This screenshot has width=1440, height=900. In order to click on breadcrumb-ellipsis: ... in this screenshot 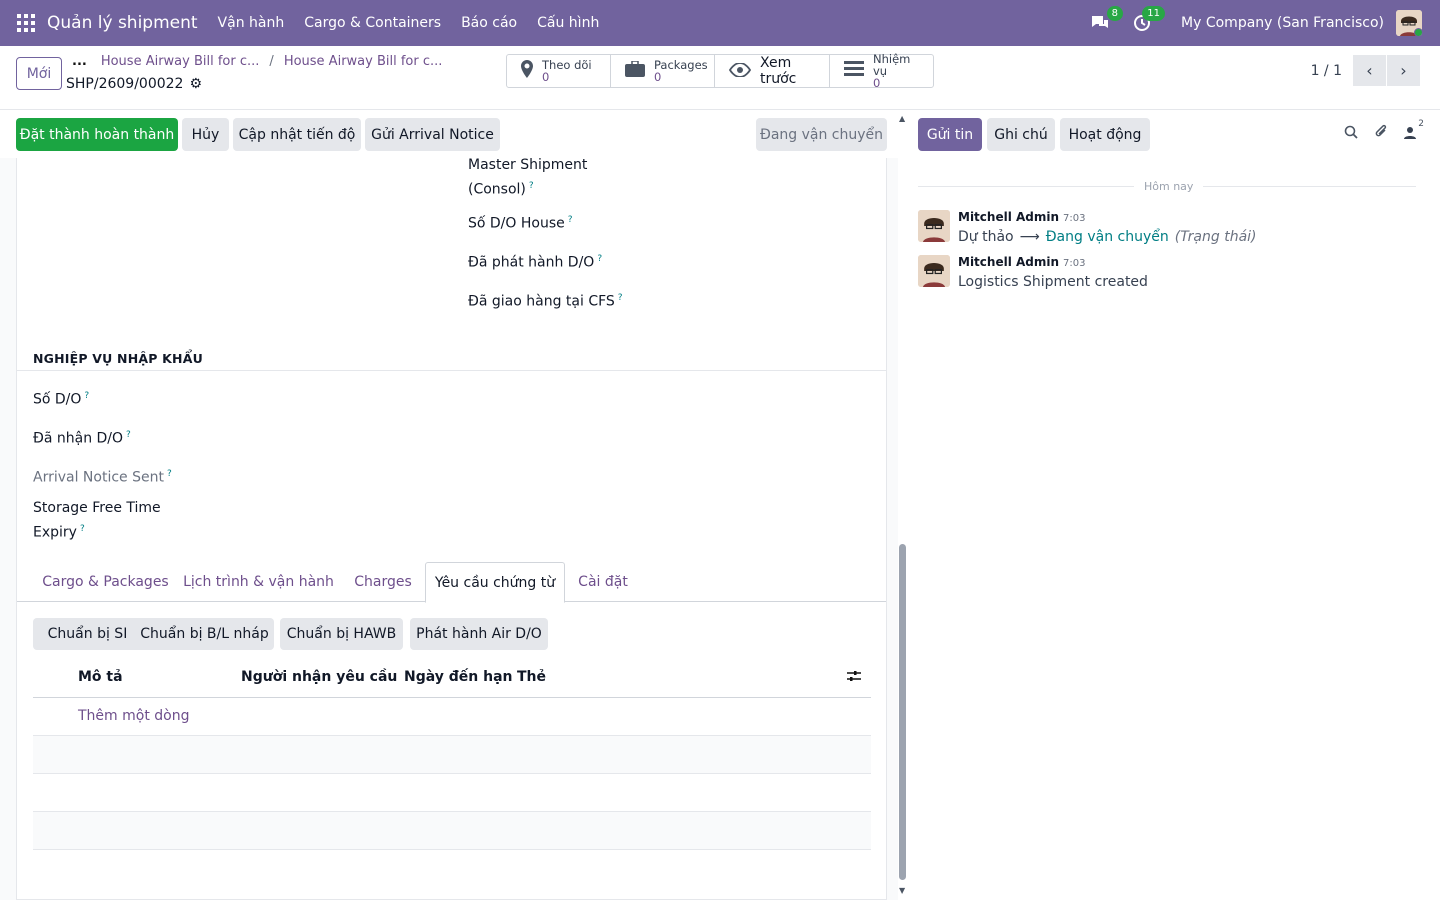, I will do `click(79, 61)`.